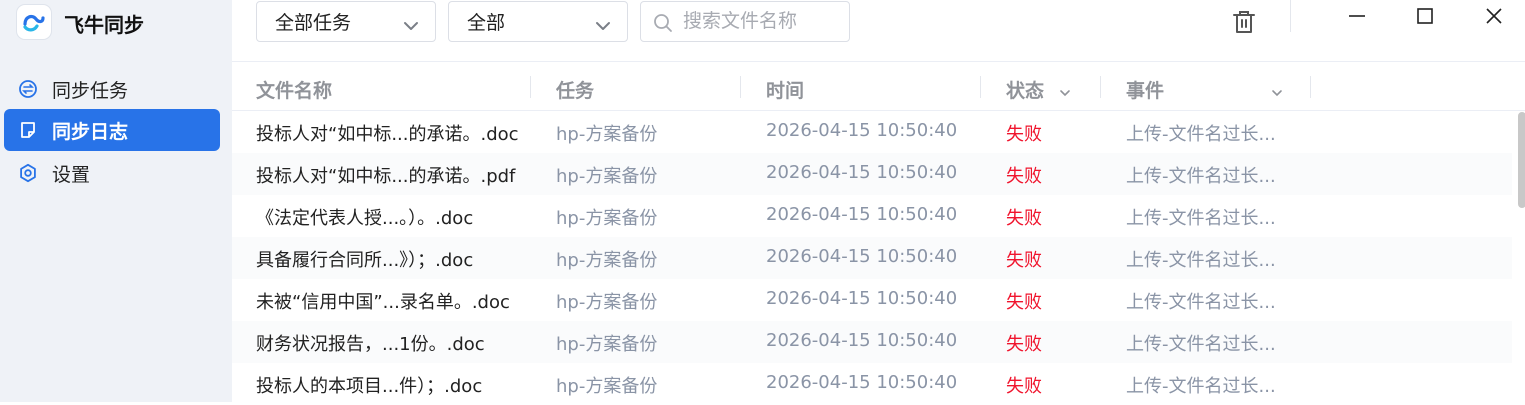 Image resolution: width=1525 pixels, height=405 pixels. I want to click on sidebar-item-settings: 设置, so click(112, 173).